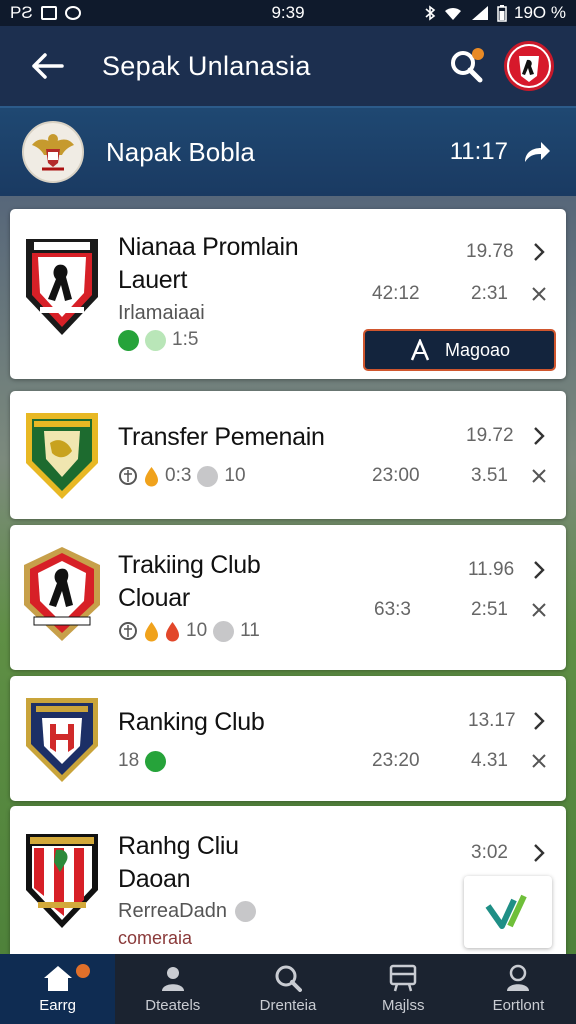 The image size is (576, 1024). What do you see at coordinates (57, 978) in the screenshot?
I see `home-icon` at bounding box center [57, 978].